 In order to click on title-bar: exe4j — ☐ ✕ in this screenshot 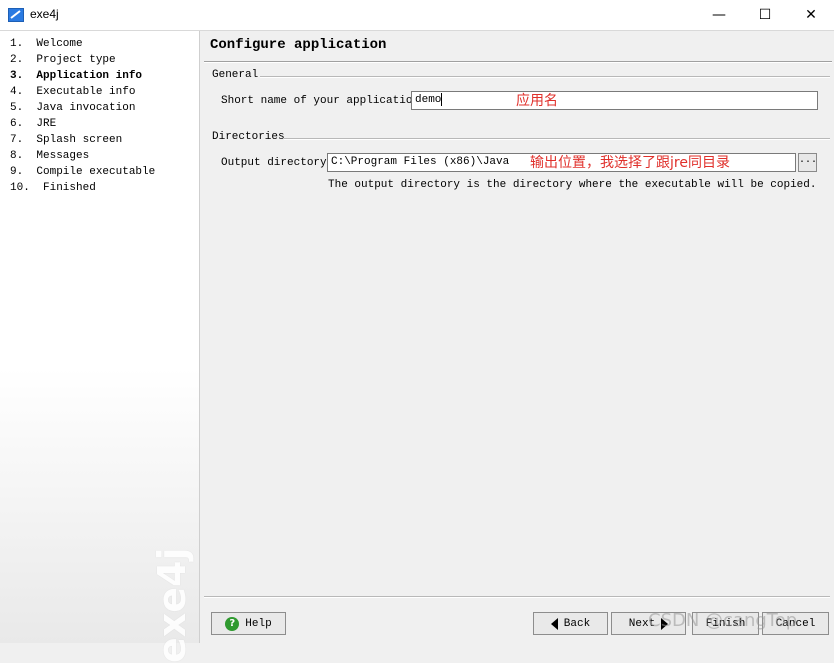, I will do `click(417, 15)`.